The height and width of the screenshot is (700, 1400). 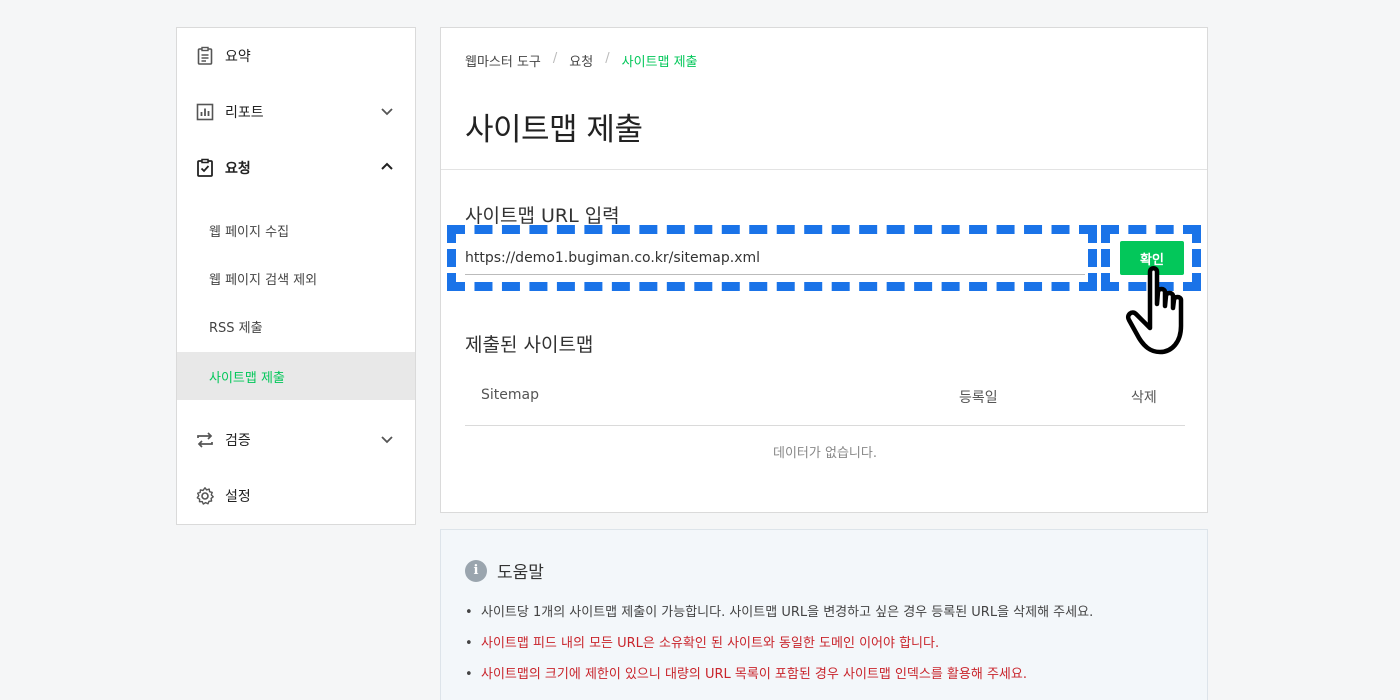 What do you see at coordinates (554, 130) in the screenshot?
I see `page-title: 사이트맵 제출` at bounding box center [554, 130].